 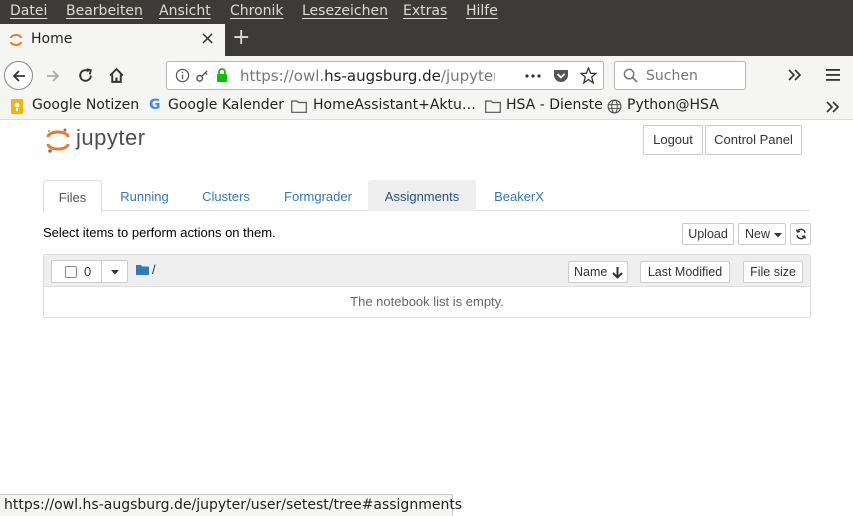 What do you see at coordinates (28, 11) in the screenshot?
I see `menu-datei: Datei` at bounding box center [28, 11].